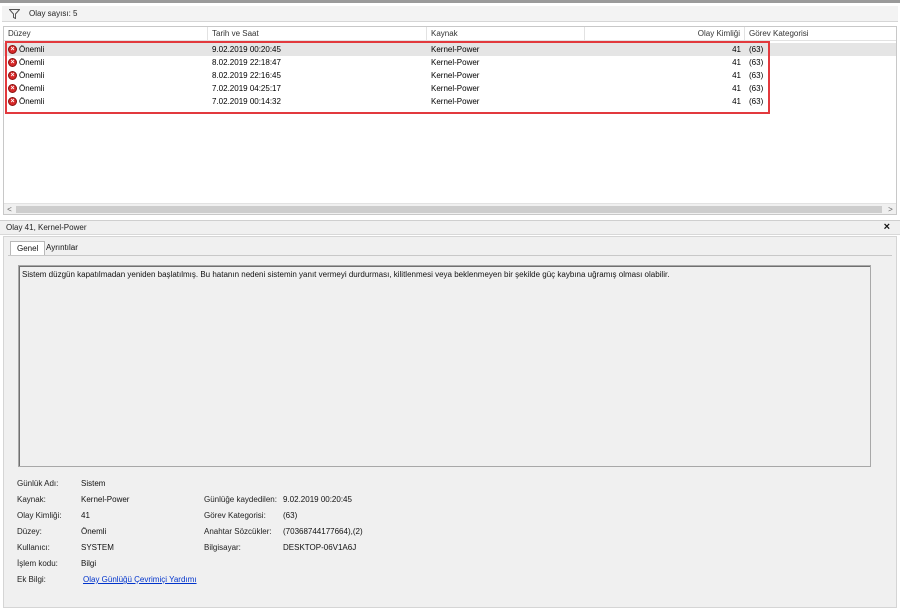 The image size is (900, 608). I want to click on scroll-right-icon: >, so click(890, 209).